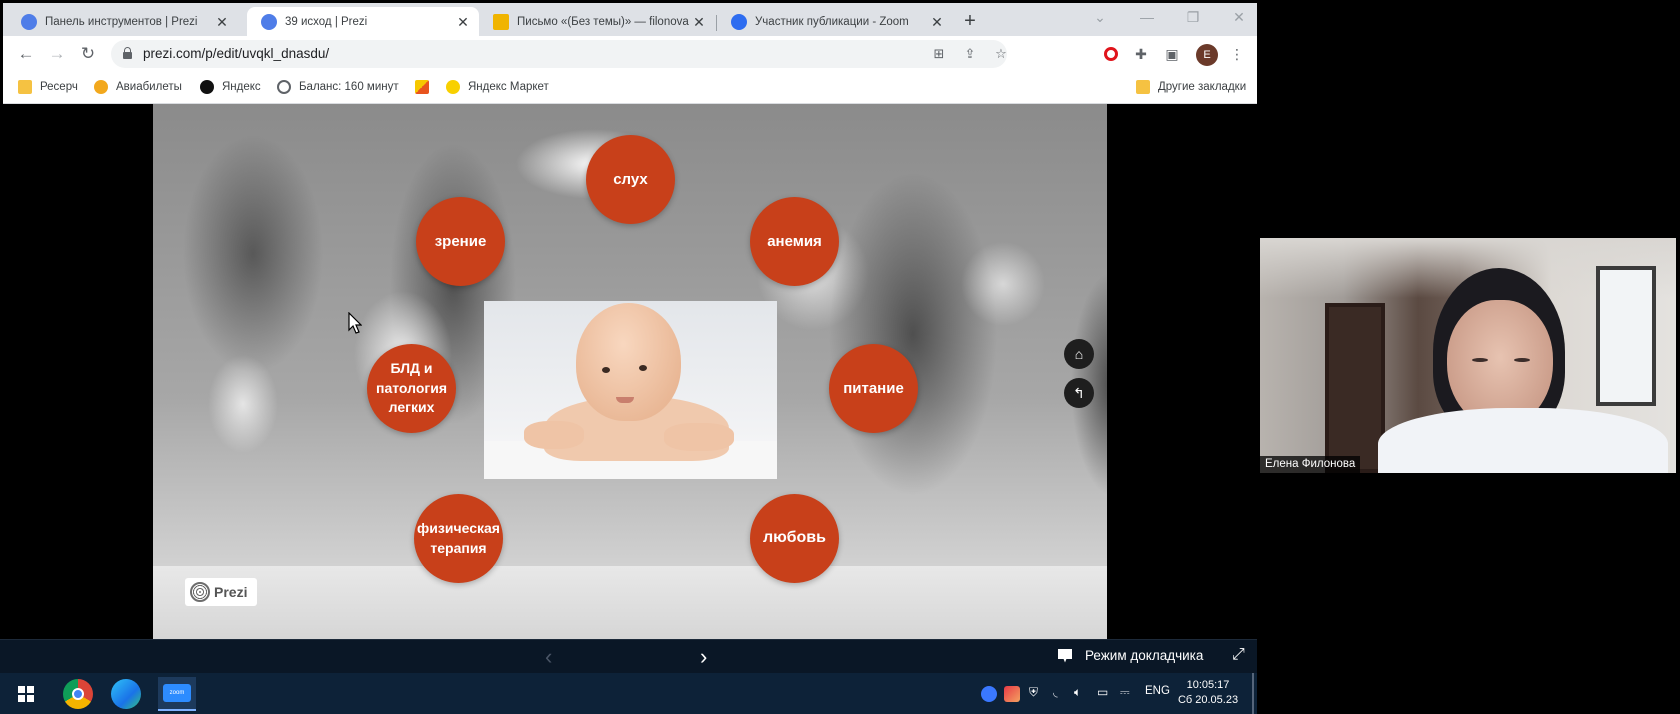 The width and height of the screenshot is (1680, 714). I want to click on tab-prezi-presentation: 39 исход | Prezi ✕, so click(363, 21).